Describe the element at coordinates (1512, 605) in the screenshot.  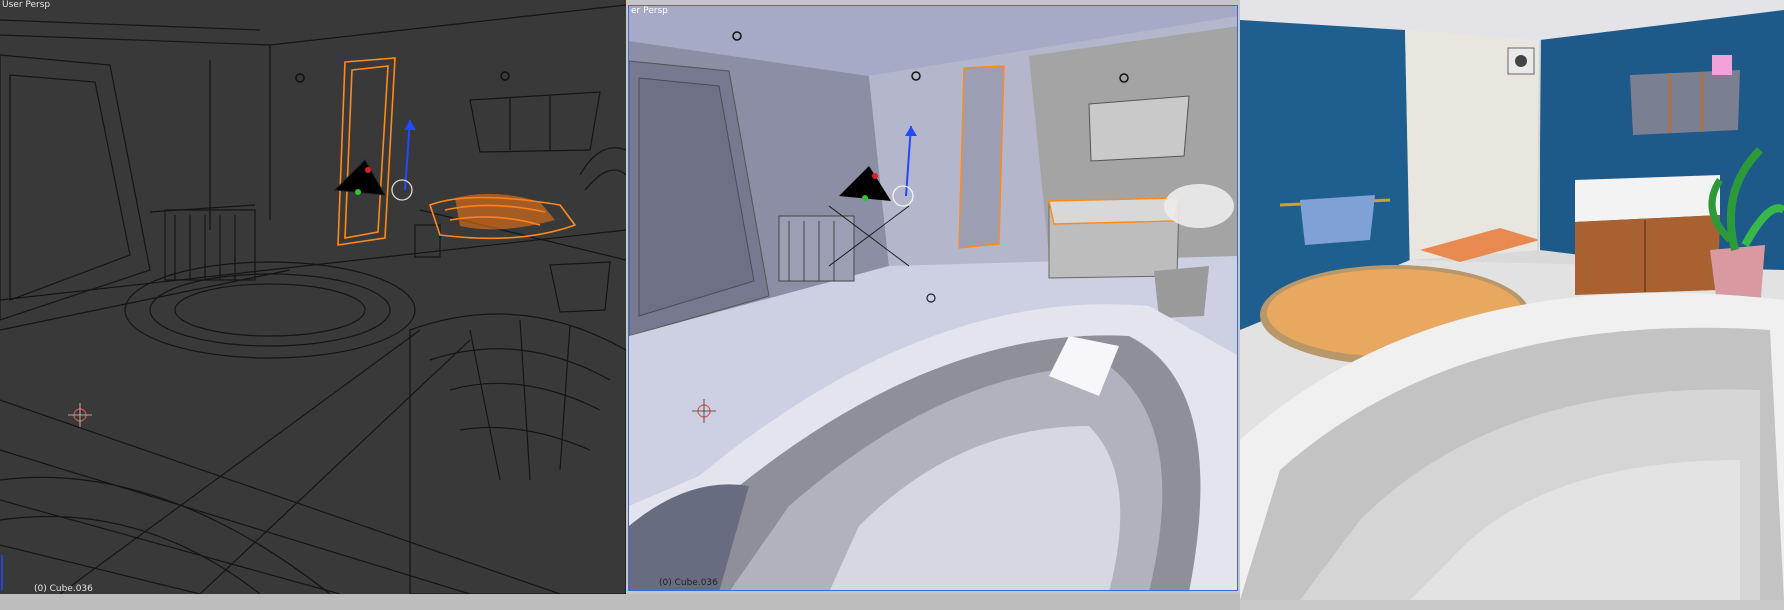
I see `bottom-bar-right` at that location.